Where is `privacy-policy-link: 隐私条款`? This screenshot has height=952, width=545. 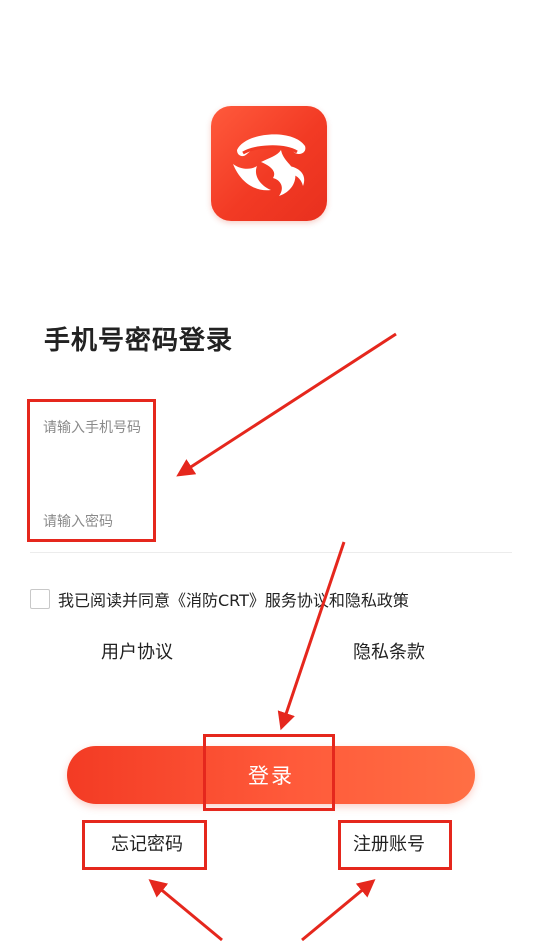 privacy-policy-link: 隐私条款 is located at coordinates (389, 651).